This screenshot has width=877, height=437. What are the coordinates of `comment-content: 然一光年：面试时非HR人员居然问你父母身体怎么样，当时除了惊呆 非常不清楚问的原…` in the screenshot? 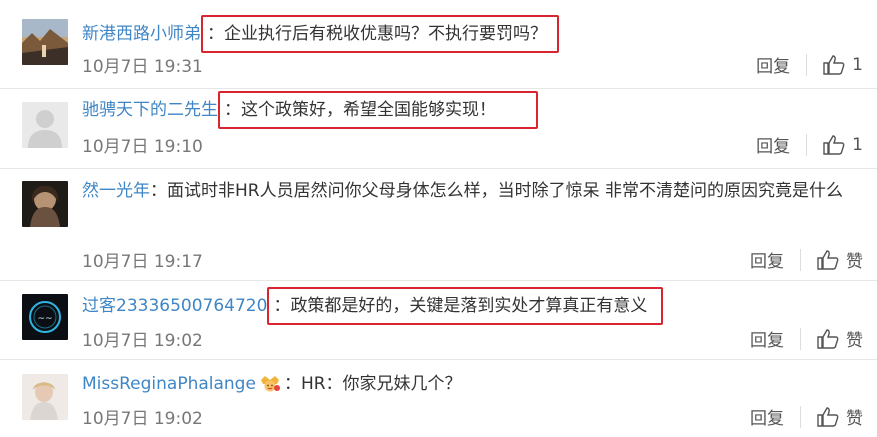 It's located at (472, 191).